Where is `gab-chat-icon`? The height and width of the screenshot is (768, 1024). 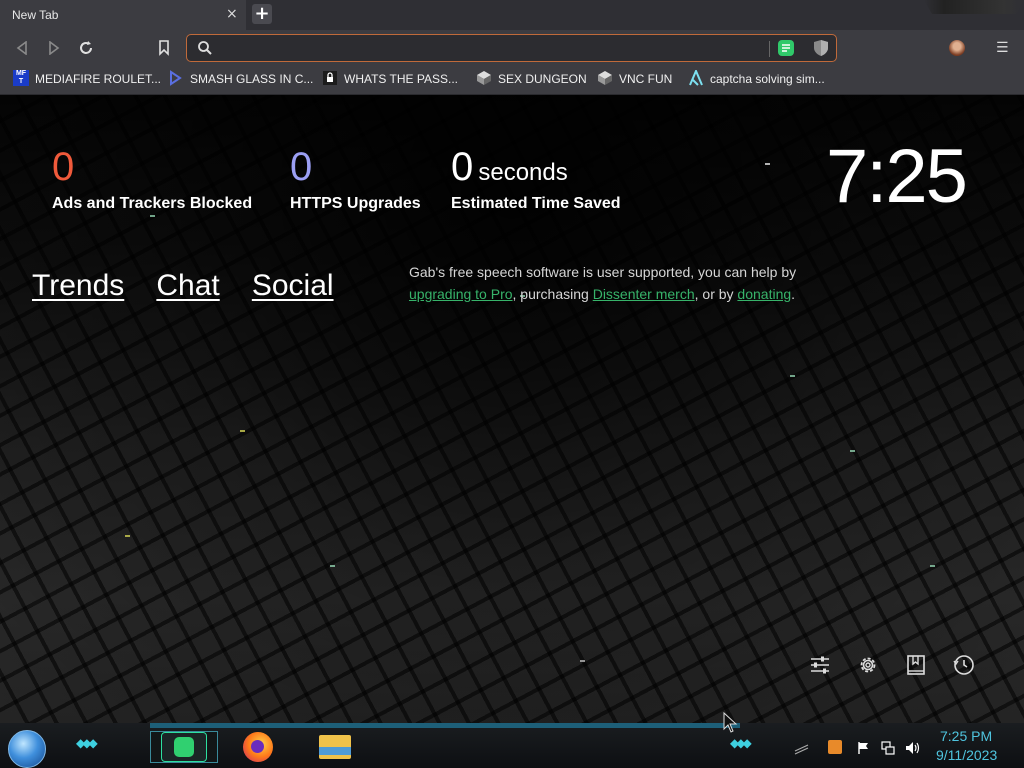
gab-chat-icon is located at coordinates (184, 747).